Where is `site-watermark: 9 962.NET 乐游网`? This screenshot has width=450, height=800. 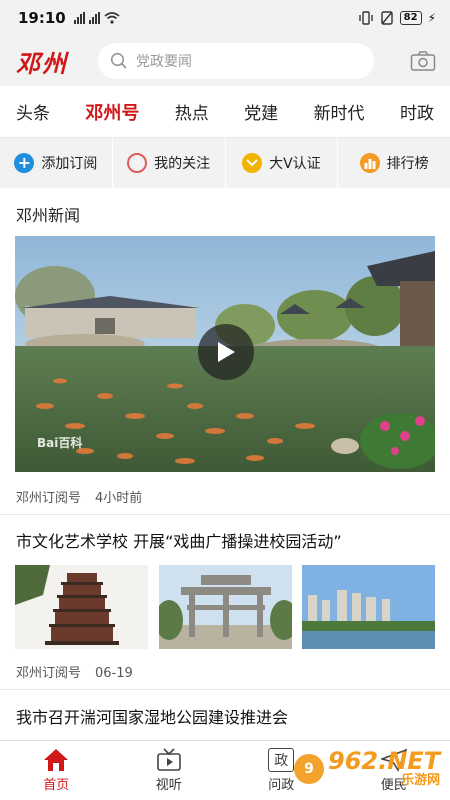 site-watermark: 9 962.NET 乐游网 is located at coordinates (369, 769).